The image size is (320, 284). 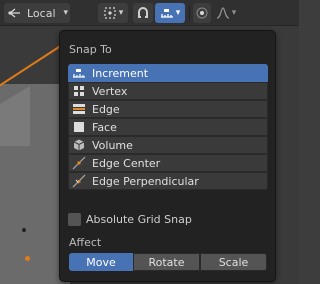 What do you see at coordinates (74, 219) in the screenshot?
I see `absolute-grid-snap-checkbox` at bounding box center [74, 219].